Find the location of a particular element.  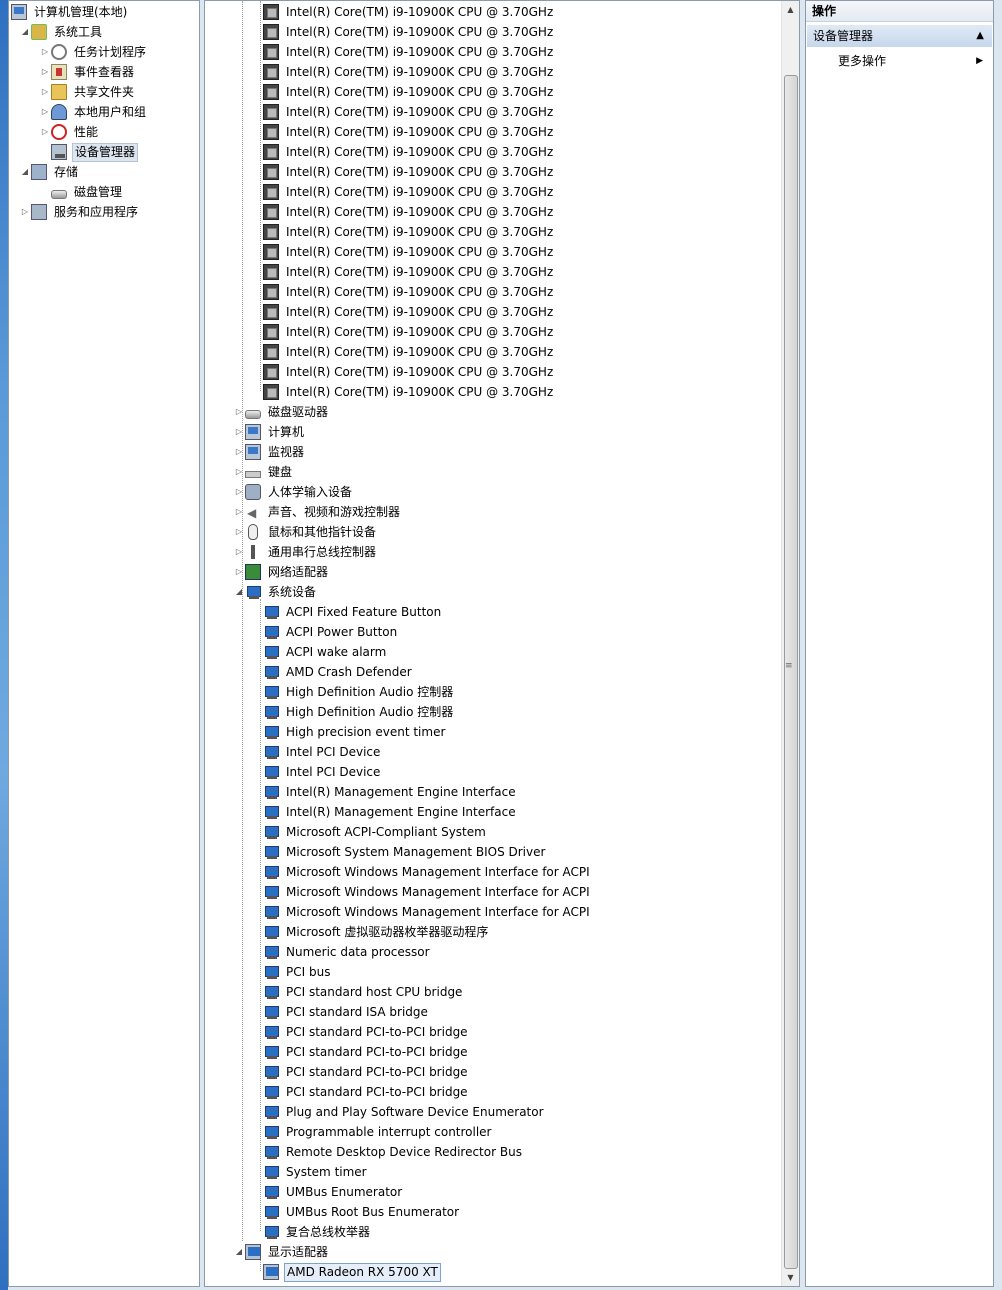

more-actions-item: 更多操作 ▶ is located at coordinates (912, 61).